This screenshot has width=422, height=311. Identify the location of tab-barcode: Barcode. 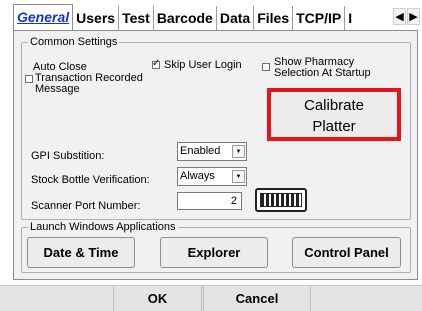
(185, 18).